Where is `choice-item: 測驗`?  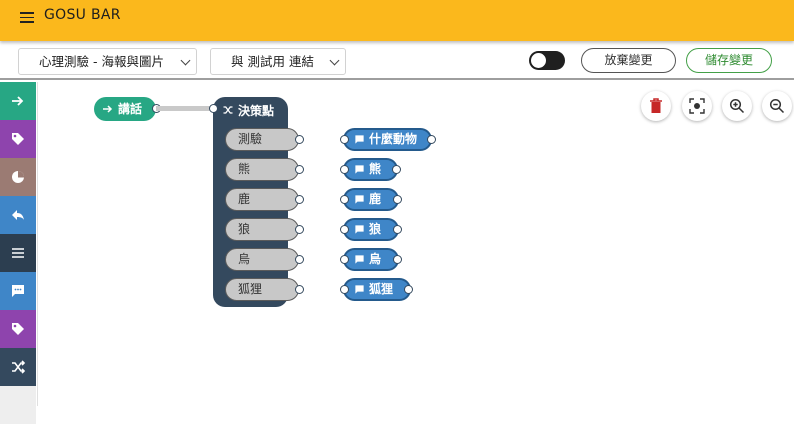
choice-item: 測驗 is located at coordinates (262, 139).